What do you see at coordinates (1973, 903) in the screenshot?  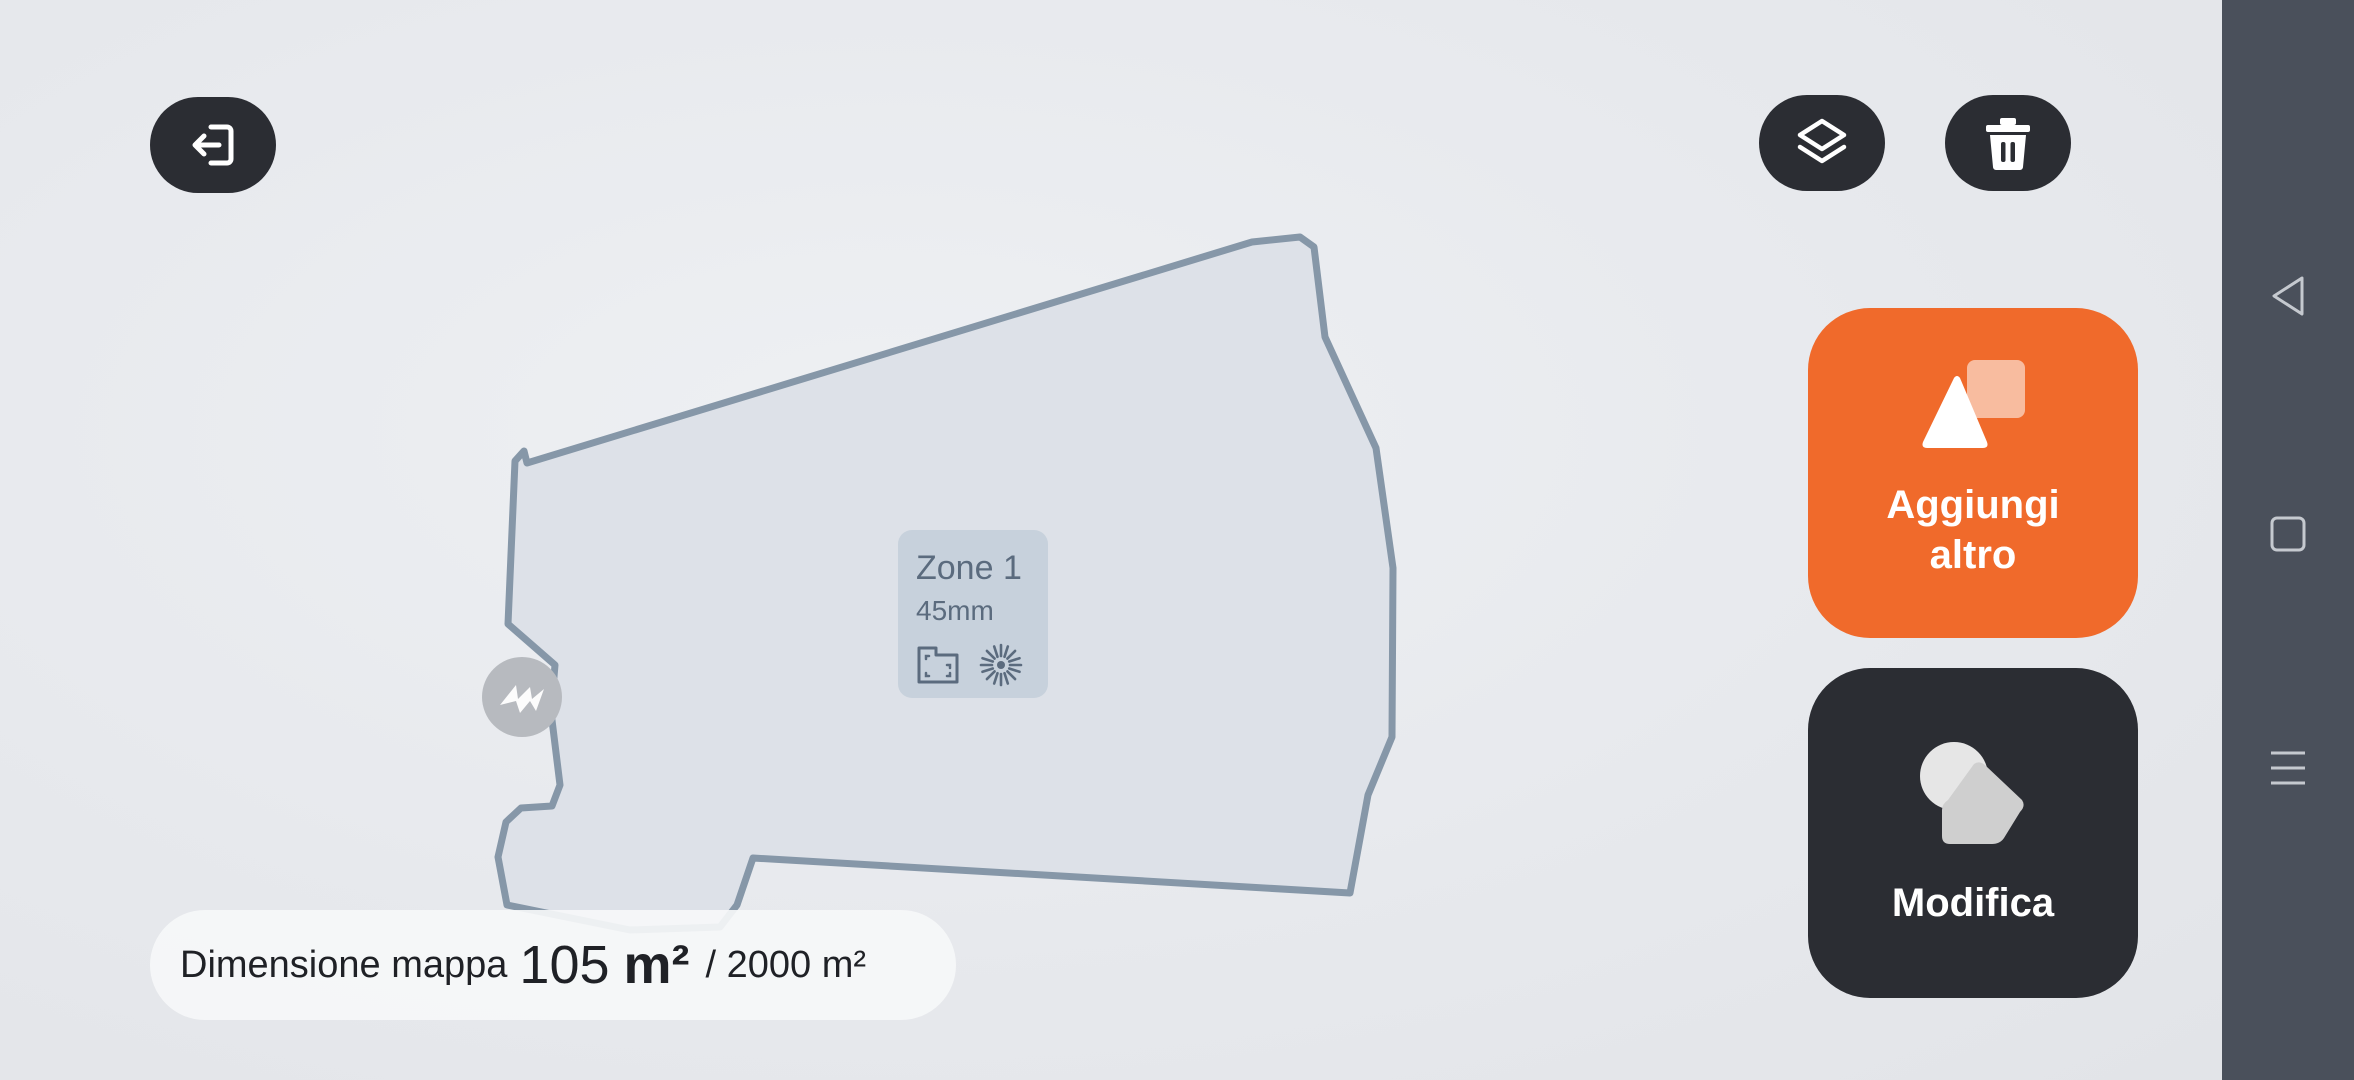 I see `edit-label: Modifica` at bounding box center [1973, 903].